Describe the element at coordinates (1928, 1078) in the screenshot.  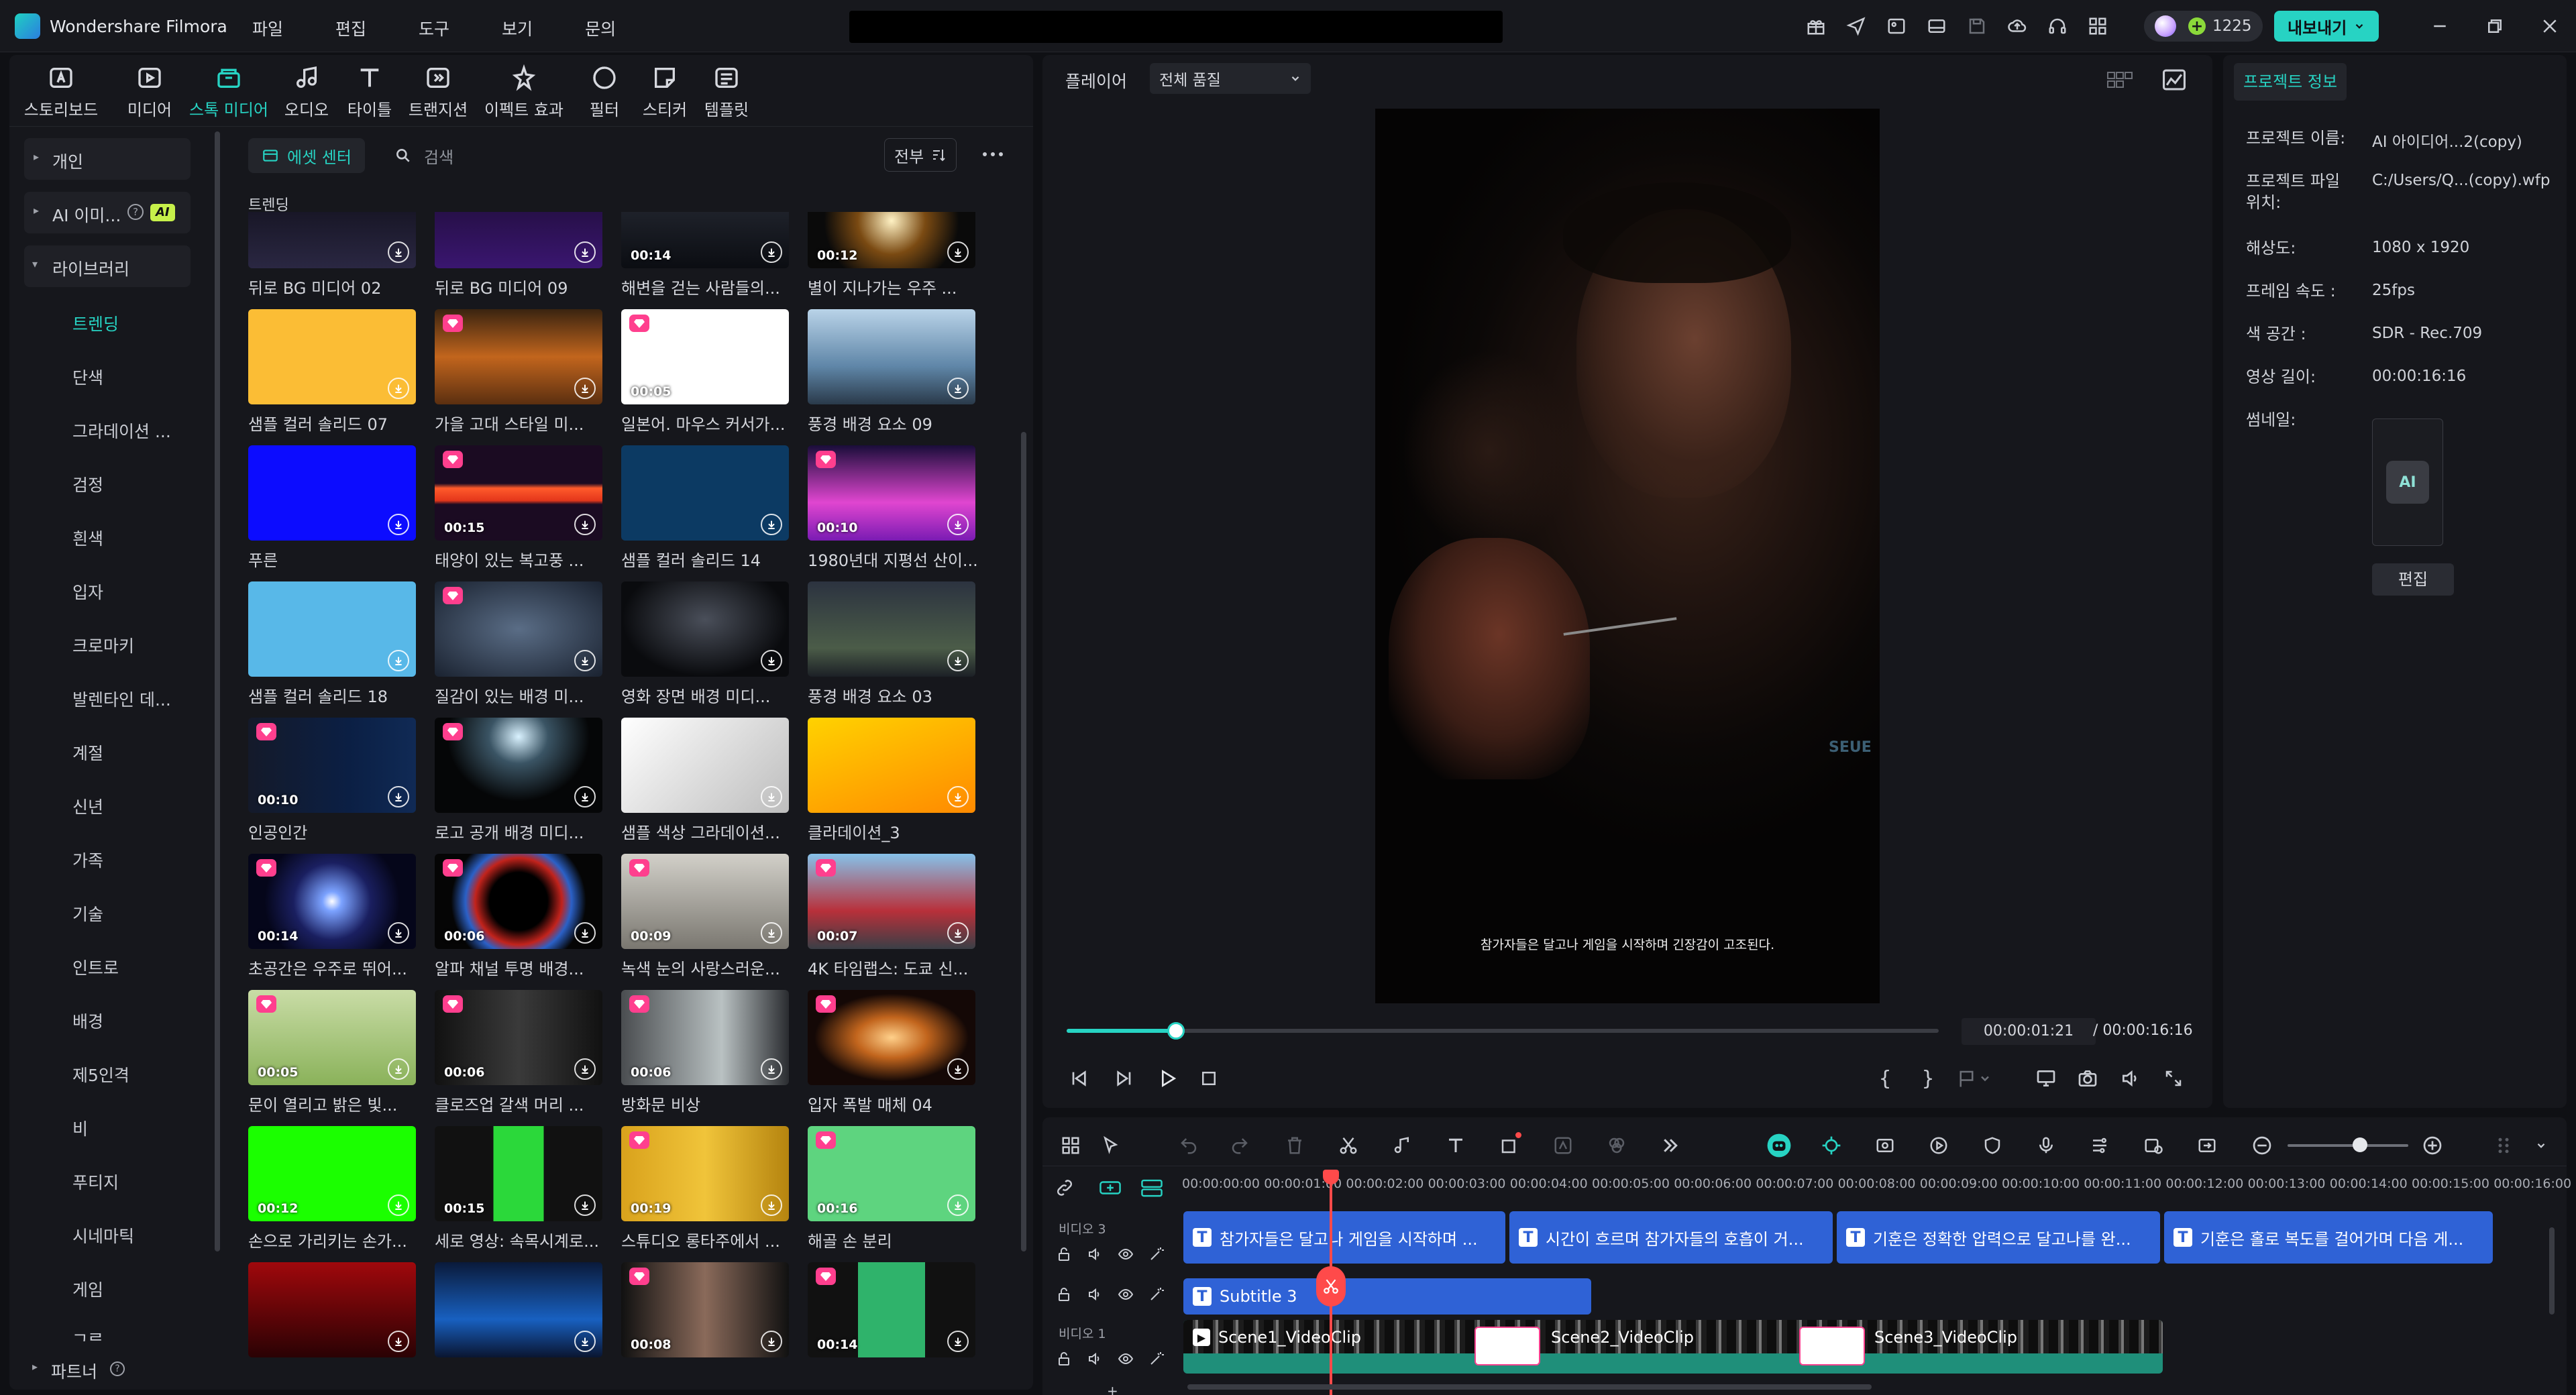
I see `mark-out-icon: }` at that location.